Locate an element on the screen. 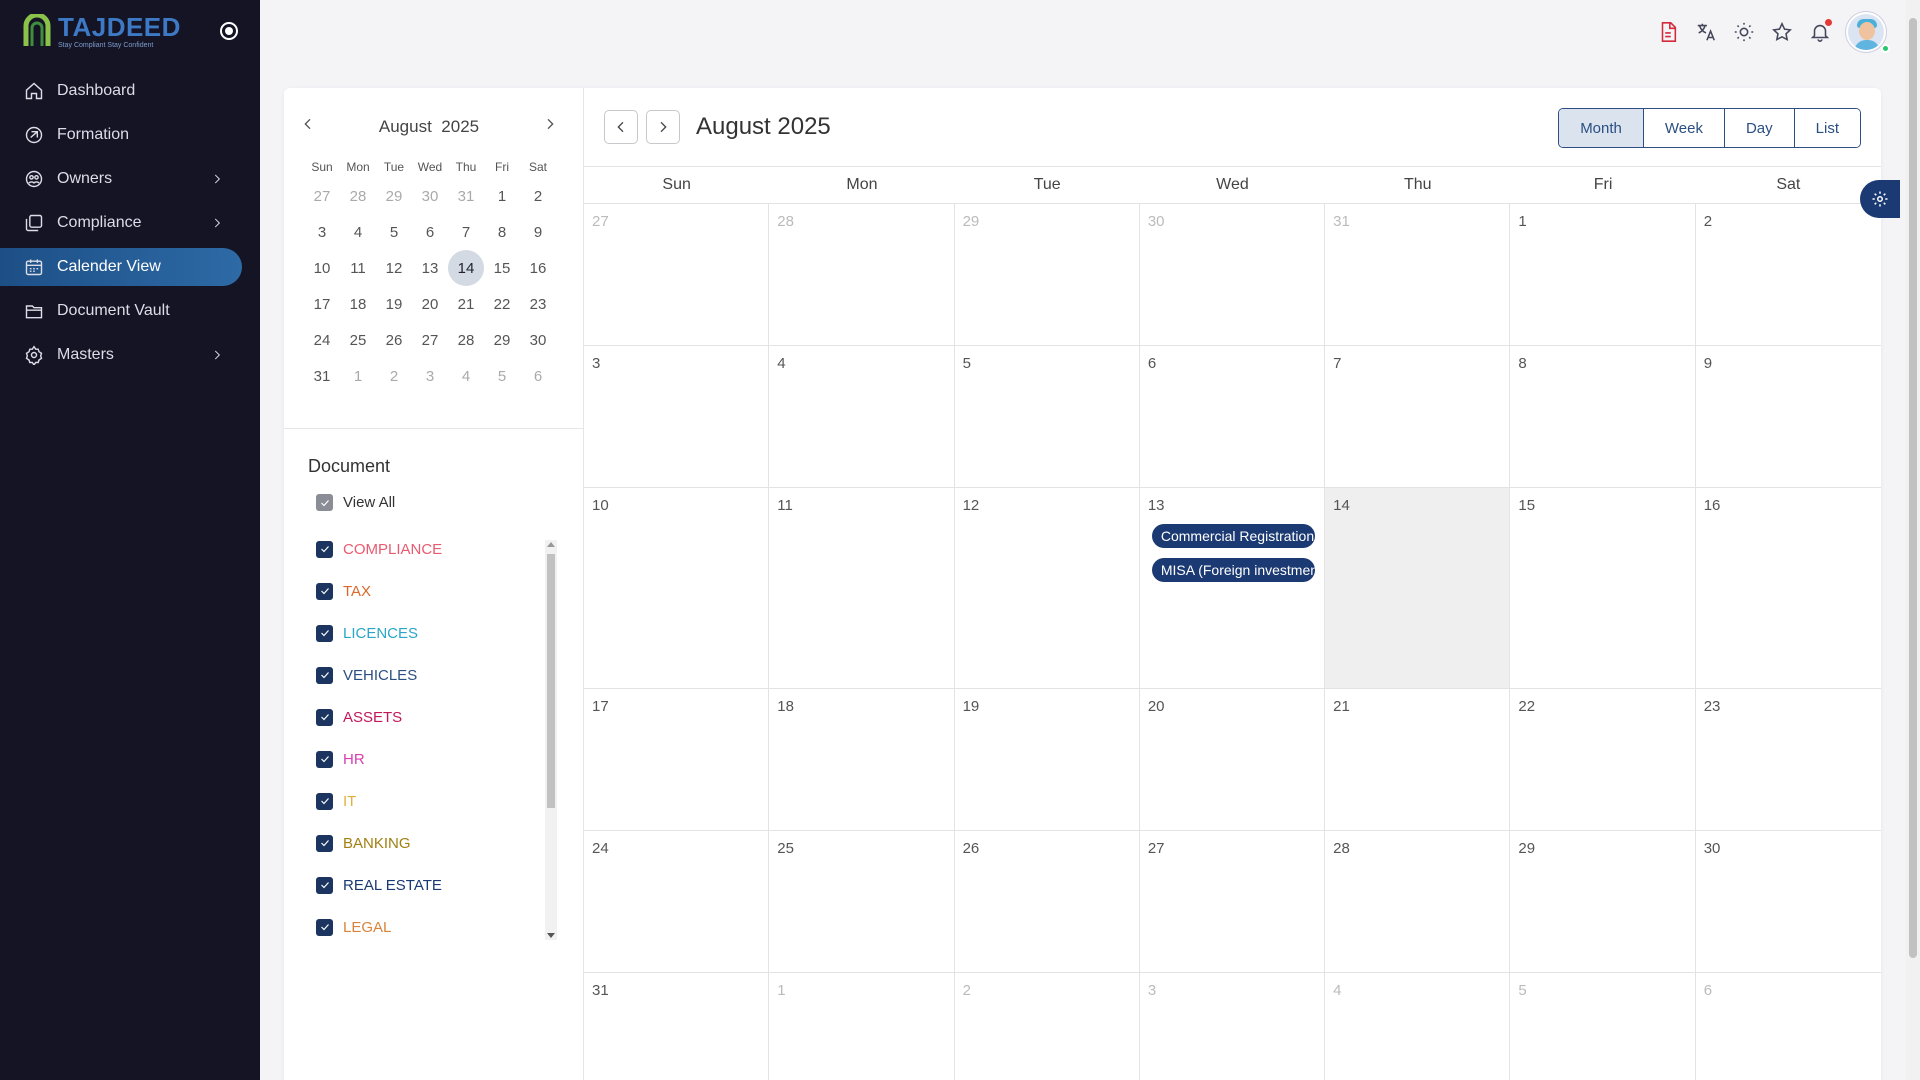  mini-day: 13 is located at coordinates (430, 268).